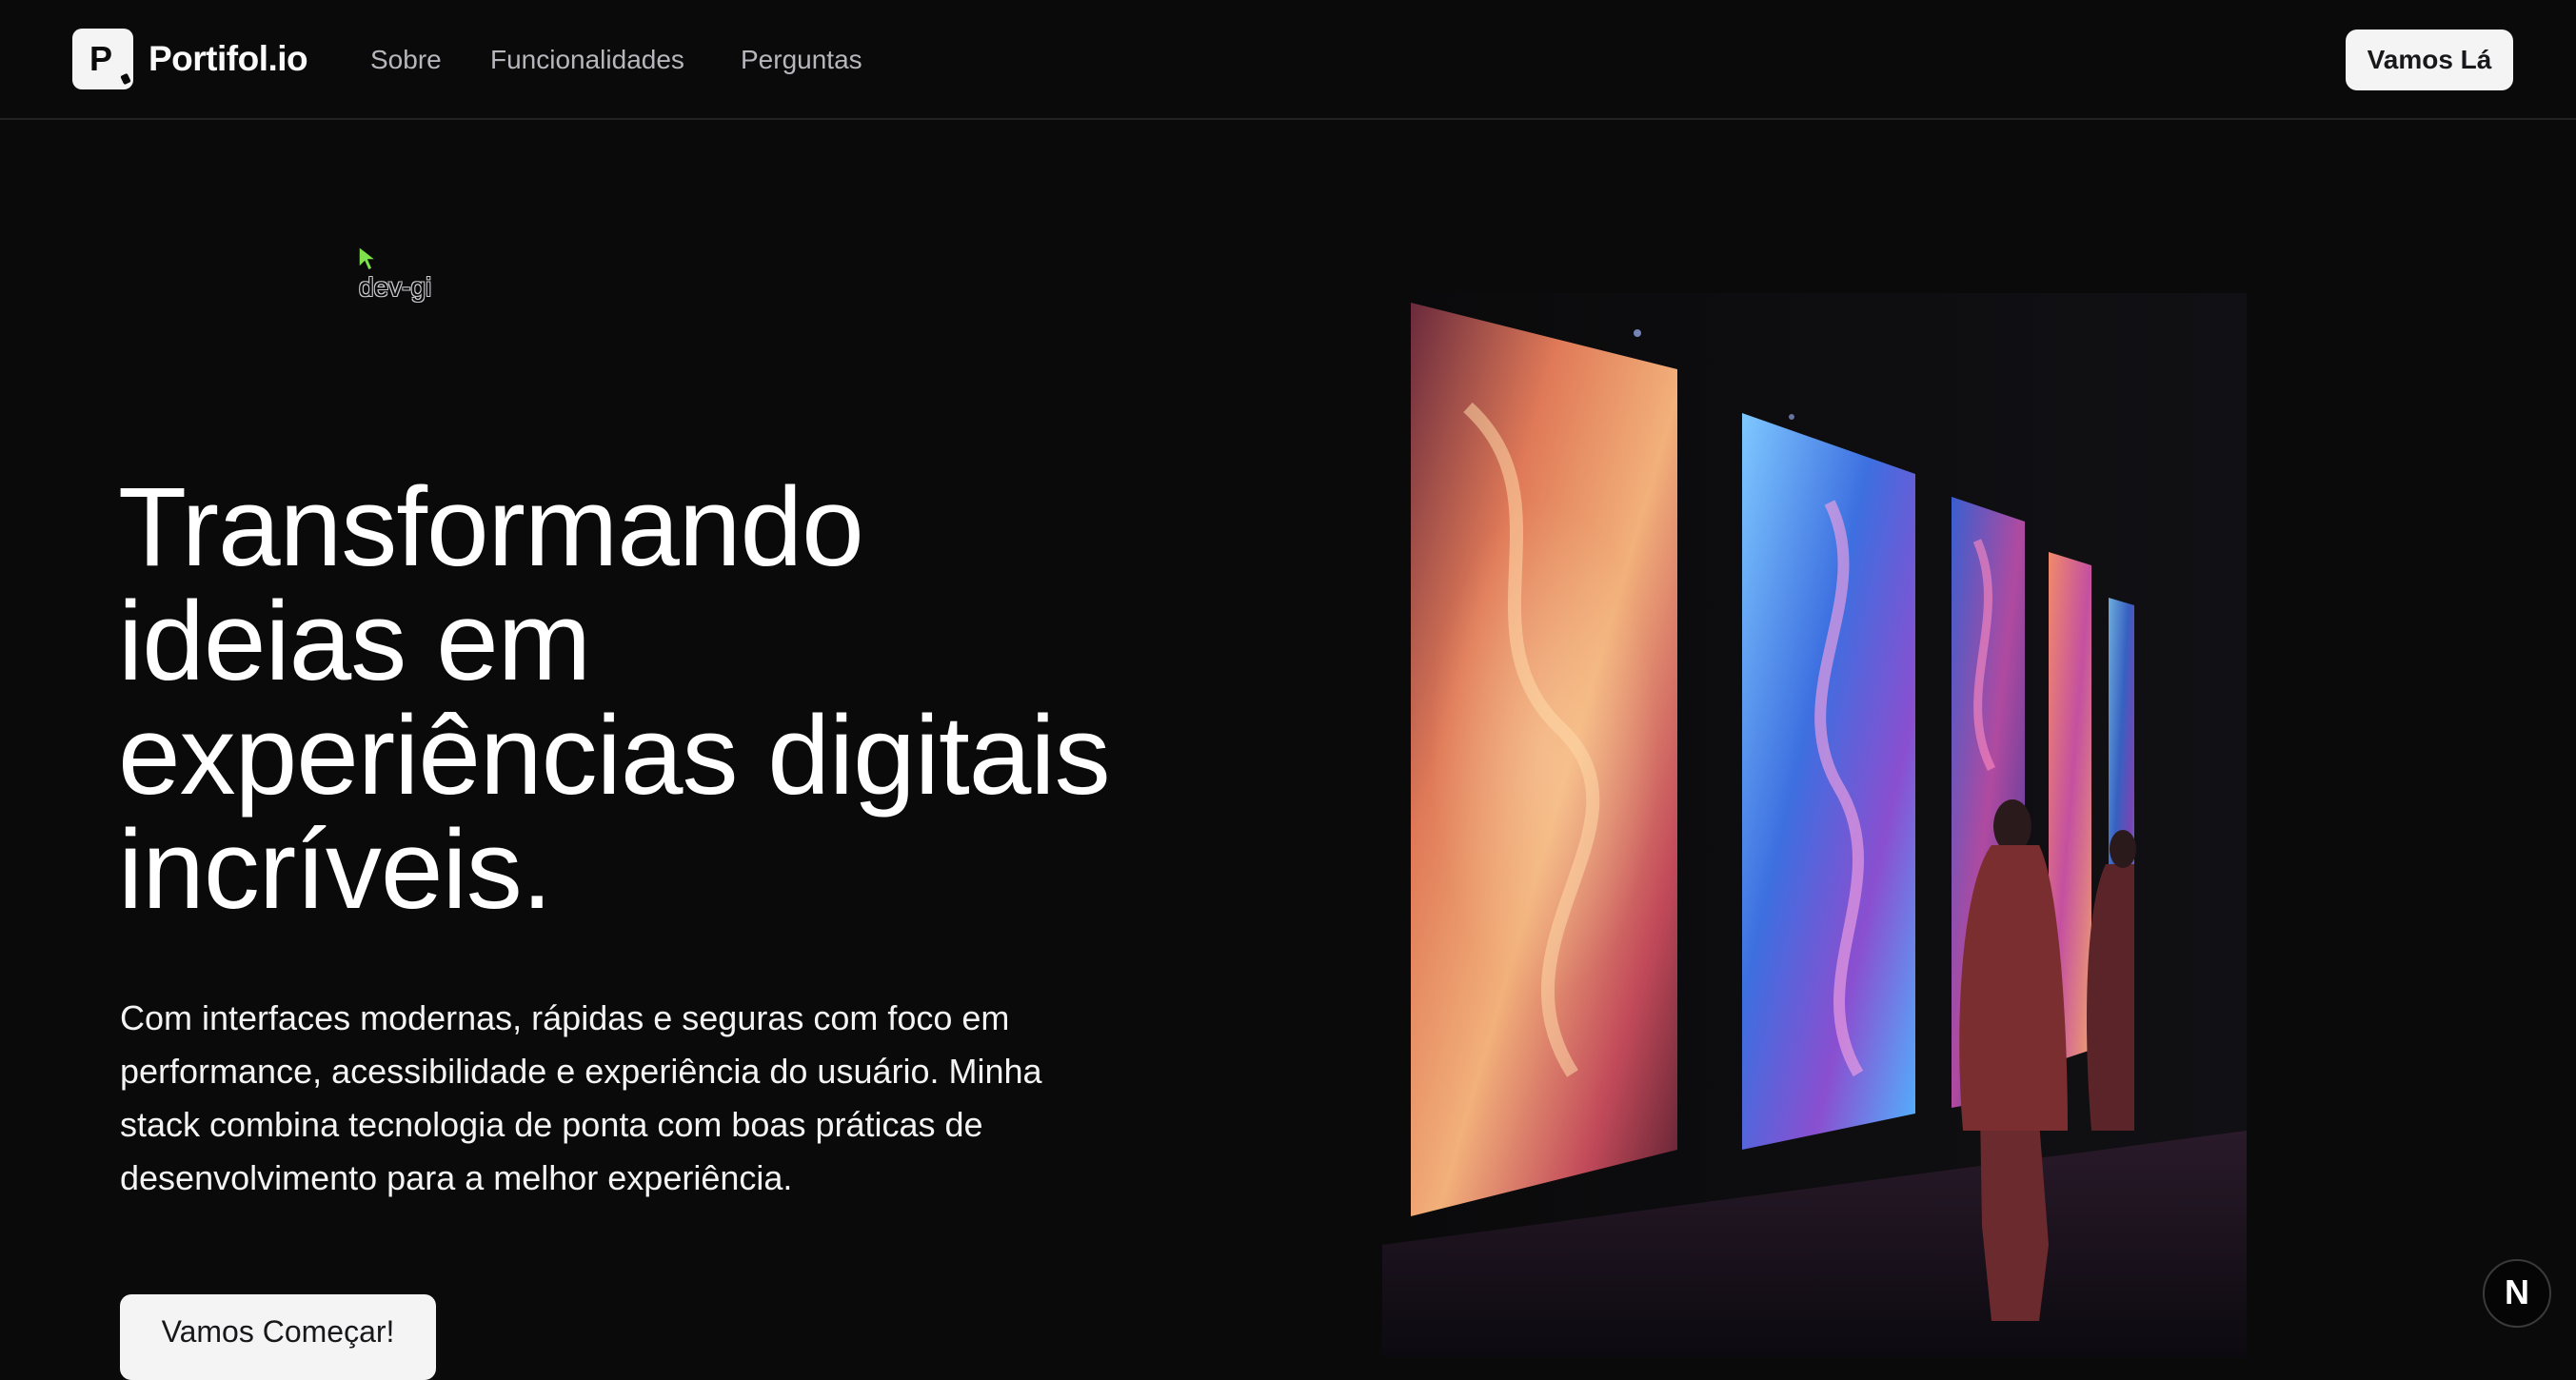  What do you see at coordinates (2429, 60) in the screenshot?
I see `vamos-la-button: Vamos Lá` at bounding box center [2429, 60].